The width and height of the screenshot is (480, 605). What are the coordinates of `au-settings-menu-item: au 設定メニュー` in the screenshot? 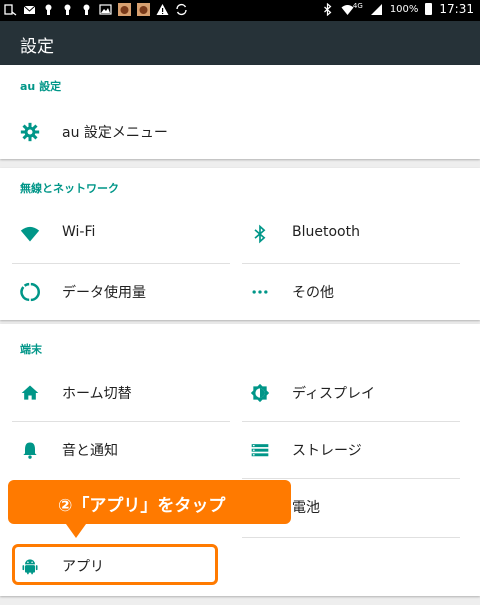 It's located at (122, 132).